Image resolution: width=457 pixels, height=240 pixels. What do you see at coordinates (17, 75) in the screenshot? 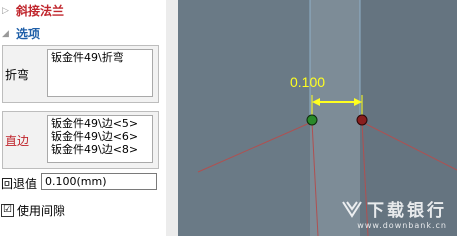
I see `bend-label: 折弯` at bounding box center [17, 75].